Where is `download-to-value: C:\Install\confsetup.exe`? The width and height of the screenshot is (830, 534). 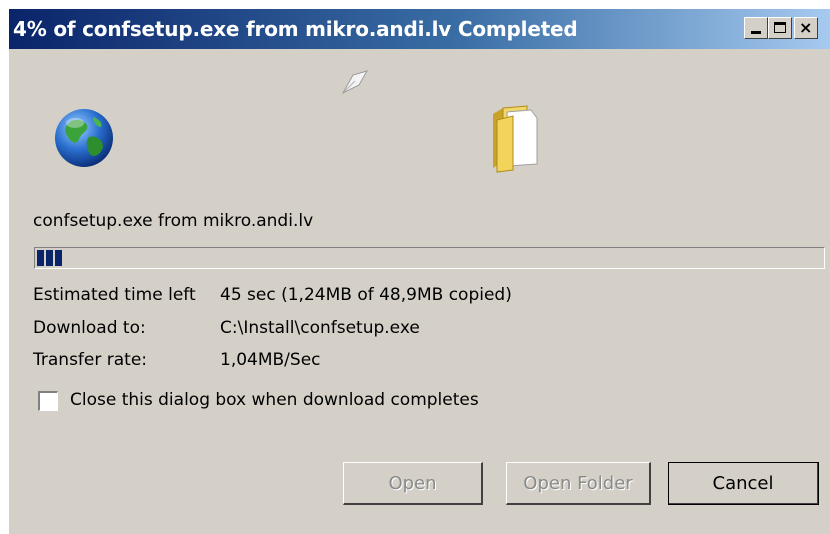
download-to-value: C:\Install\confsetup.exe is located at coordinates (320, 328).